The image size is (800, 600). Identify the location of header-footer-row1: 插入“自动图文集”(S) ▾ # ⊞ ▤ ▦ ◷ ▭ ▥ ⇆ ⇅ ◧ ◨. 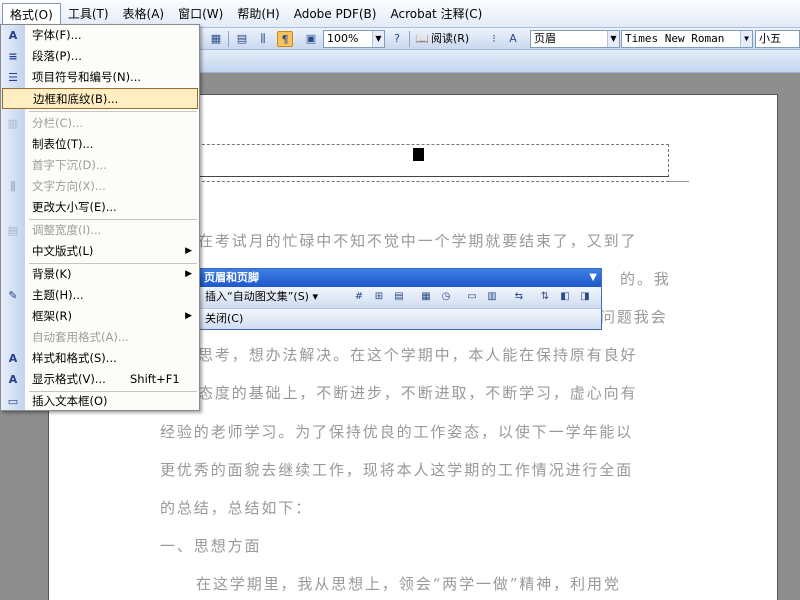
(400, 297).